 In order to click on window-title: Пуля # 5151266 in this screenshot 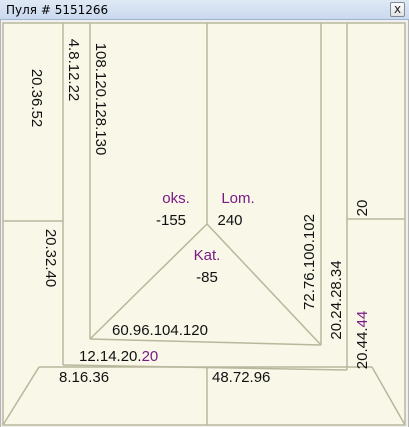, I will do `click(57, 10)`.